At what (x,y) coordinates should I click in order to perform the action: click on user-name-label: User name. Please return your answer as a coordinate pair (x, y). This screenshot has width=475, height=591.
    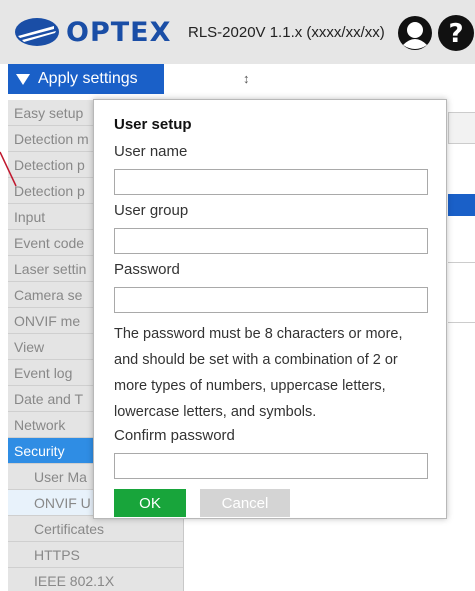
    Looking at the image, I should click on (151, 151).